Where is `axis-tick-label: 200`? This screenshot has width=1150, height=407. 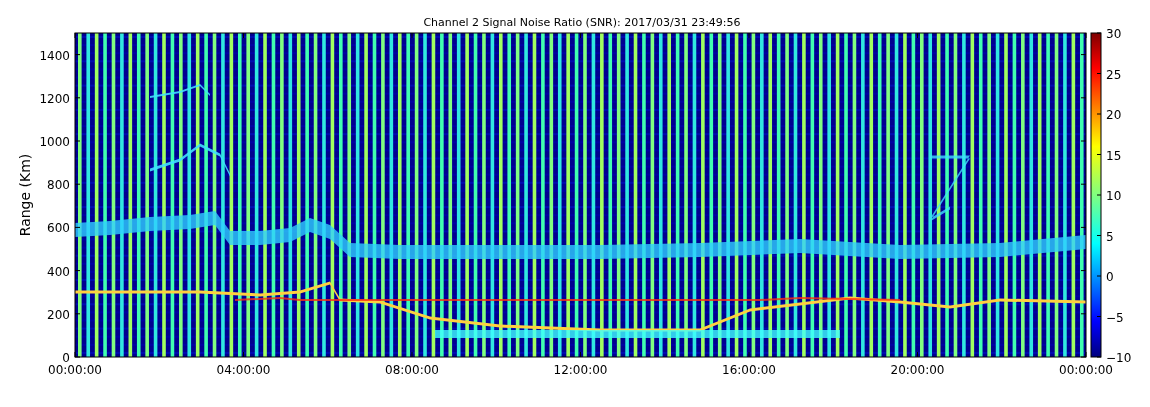
axis-tick-label: 200 is located at coordinates (58, 314).